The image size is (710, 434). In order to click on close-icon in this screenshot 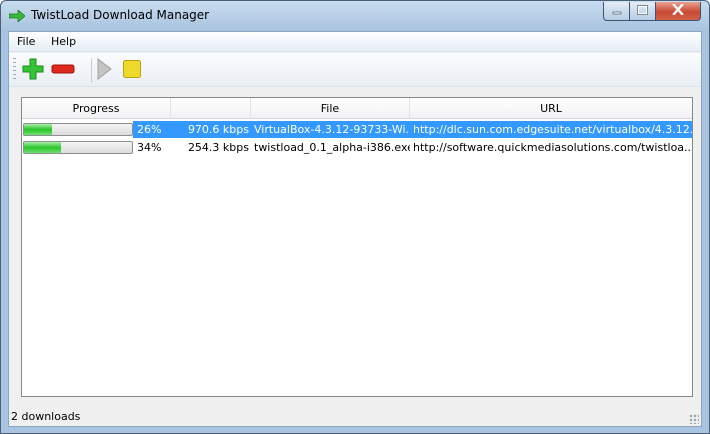, I will do `click(678, 10)`.